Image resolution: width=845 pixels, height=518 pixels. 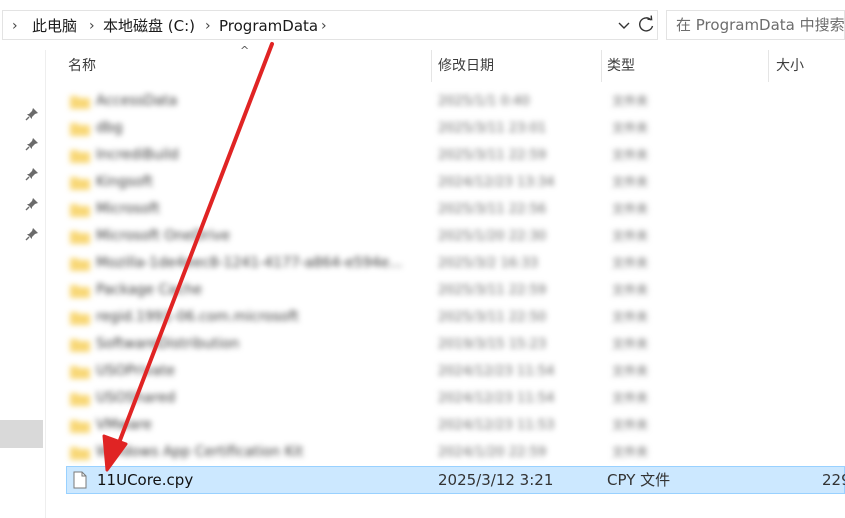 I want to click on file-date: 2025/3/12 3:21, so click(x=496, y=480).